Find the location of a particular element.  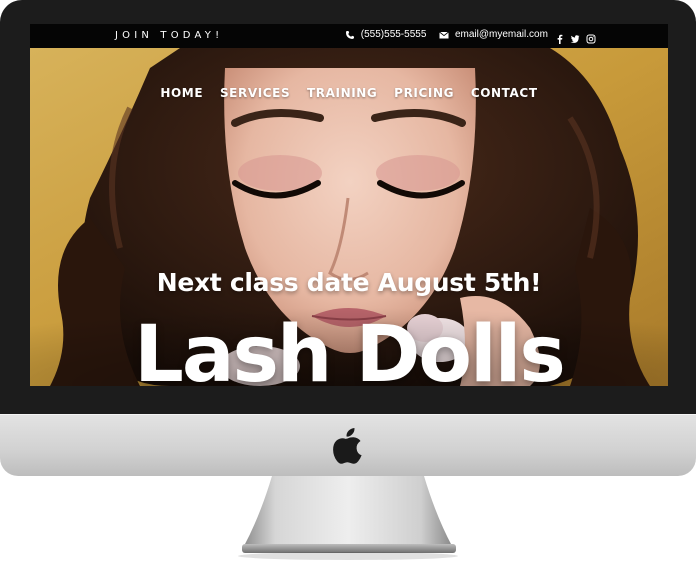

nav-pricing: PRICING is located at coordinates (424, 93).